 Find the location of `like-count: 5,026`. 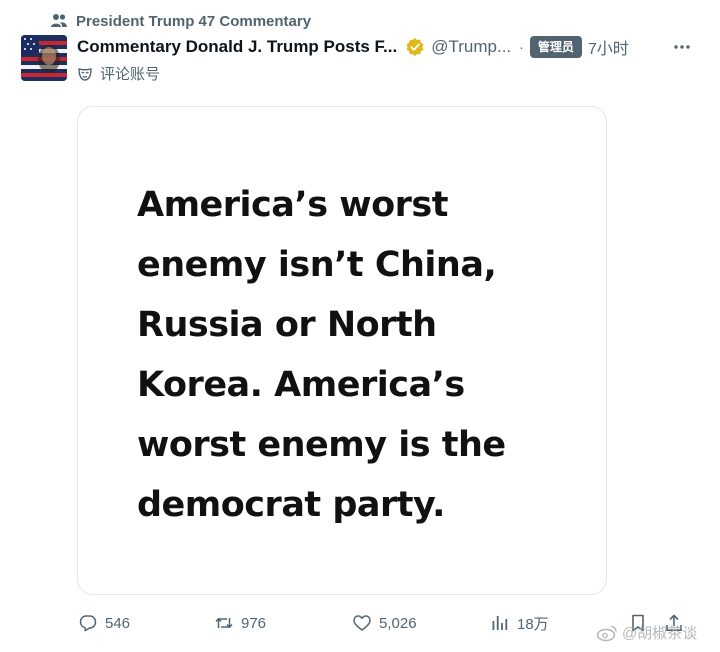

like-count: 5,026 is located at coordinates (398, 623).